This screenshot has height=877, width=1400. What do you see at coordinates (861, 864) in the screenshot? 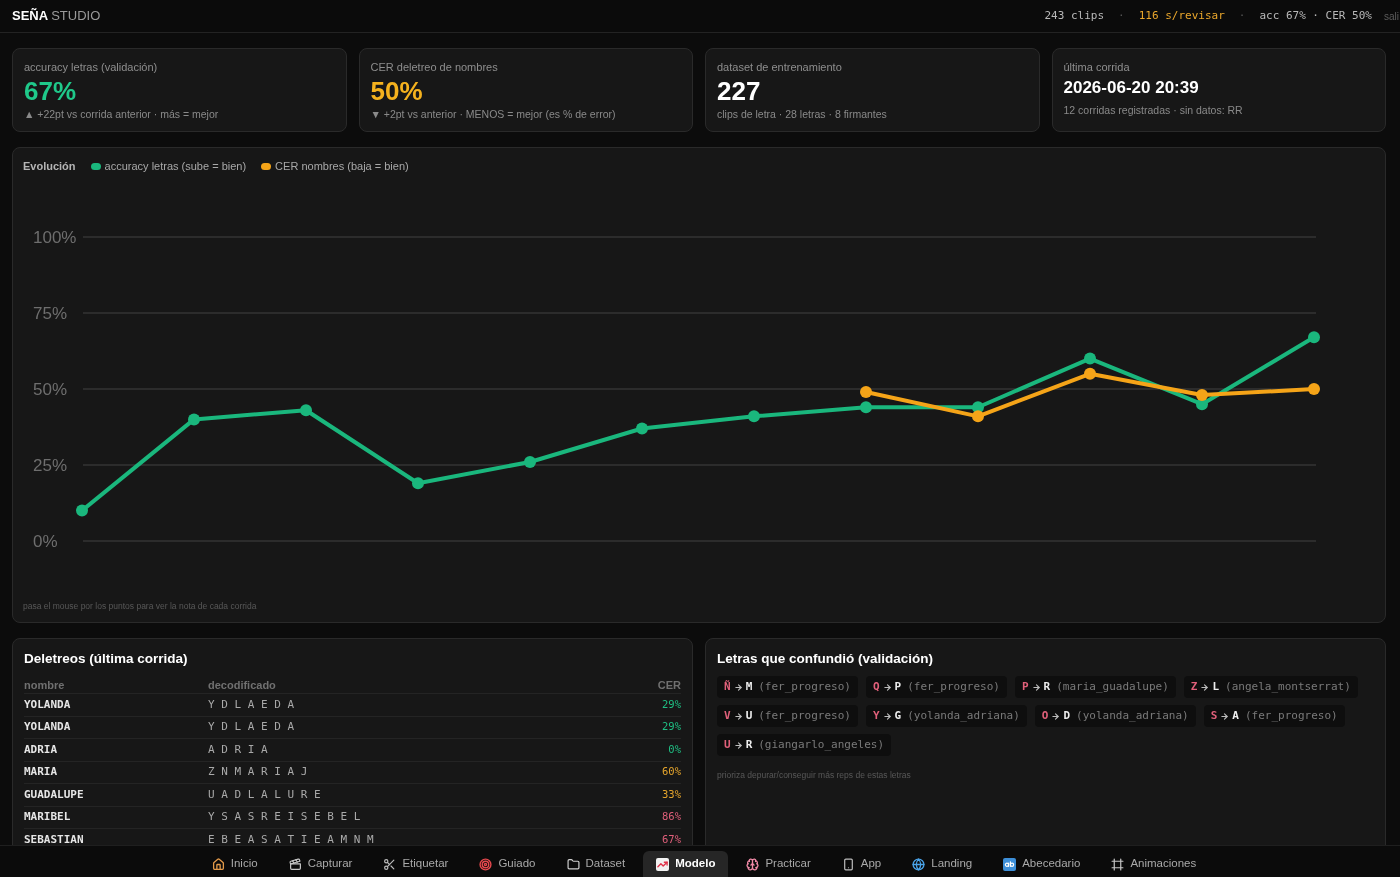
I see `nav-tab: App` at bounding box center [861, 864].